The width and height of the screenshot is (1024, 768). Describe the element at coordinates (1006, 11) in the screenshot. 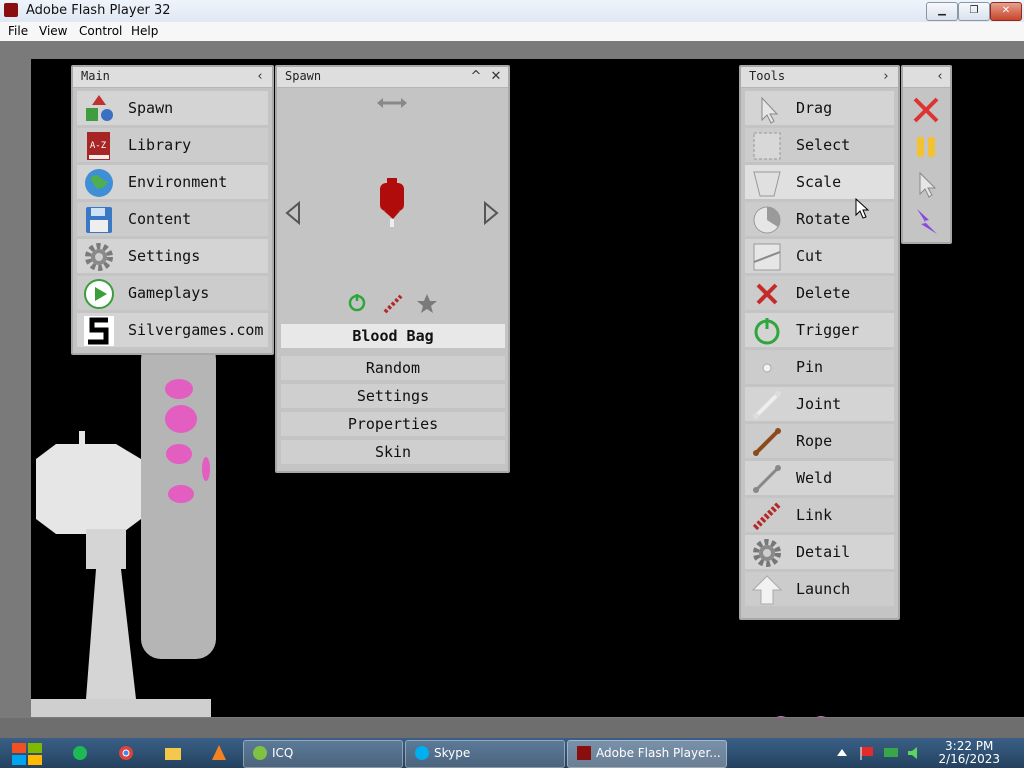

I see `close-button: ✕` at that location.